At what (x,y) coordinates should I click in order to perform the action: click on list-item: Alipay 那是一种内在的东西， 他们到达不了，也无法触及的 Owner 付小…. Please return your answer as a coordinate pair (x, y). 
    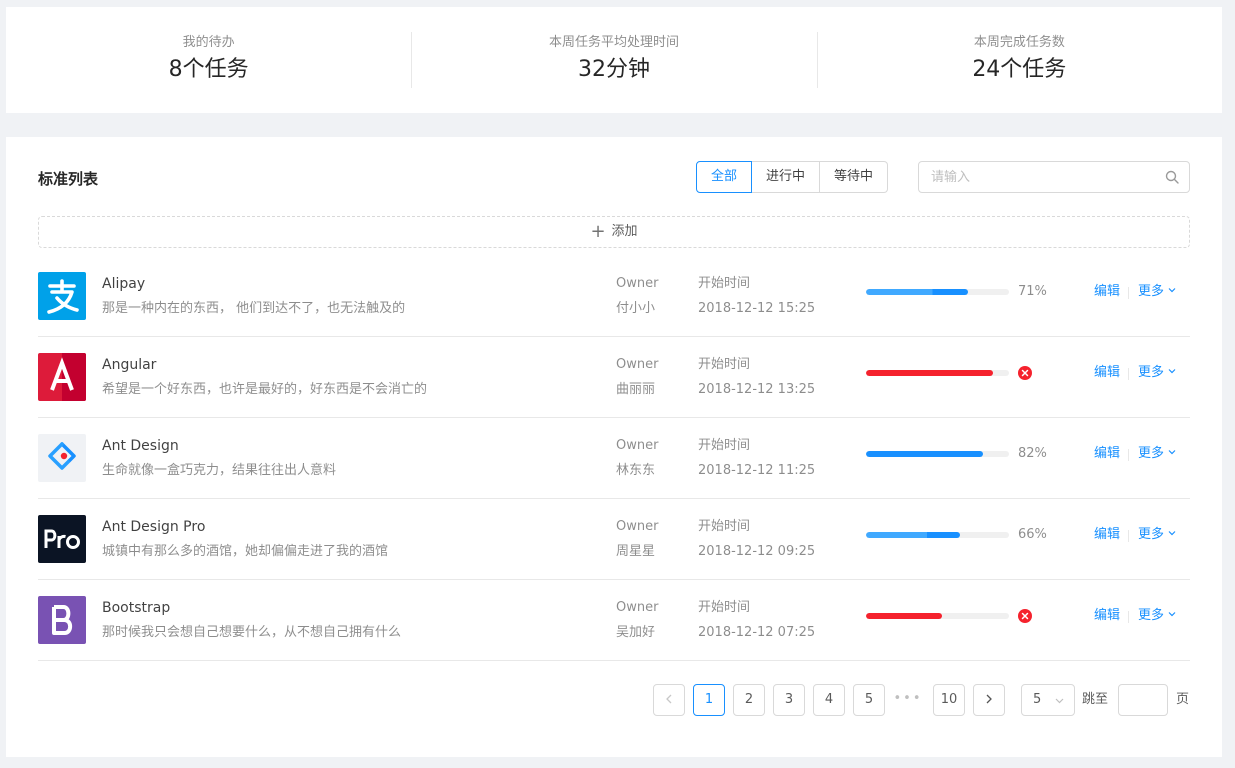
    Looking at the image, I should click on (614, 296).